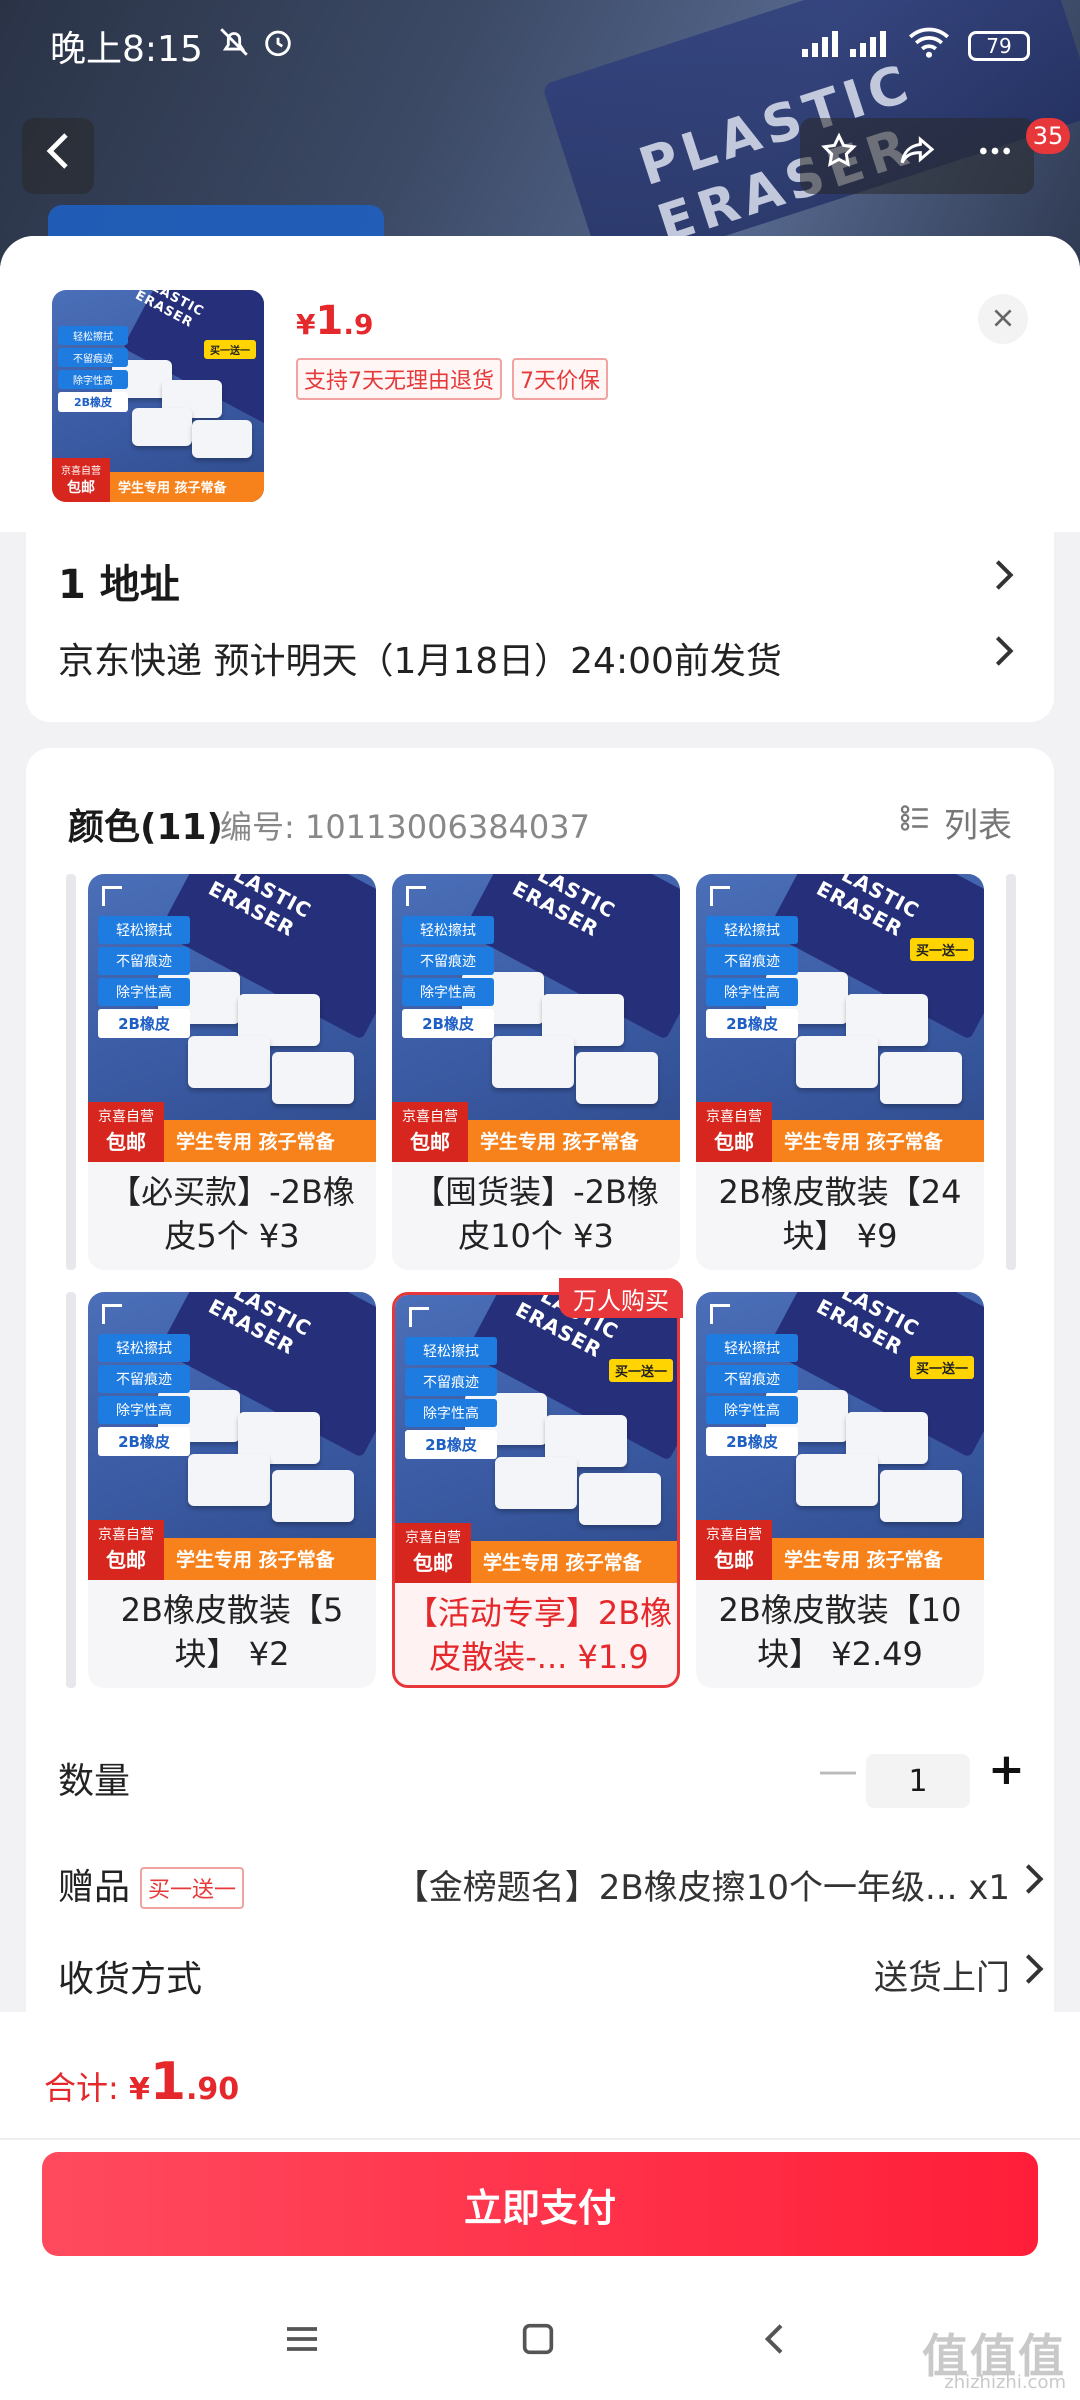 This screenshot has height=2400, width=1080. Describe the element at coordinates (540, 627) in the screenshot. I see `address-card: 1 地址 京东快递 预计明天（1月18日）24:00前发货` at that location.